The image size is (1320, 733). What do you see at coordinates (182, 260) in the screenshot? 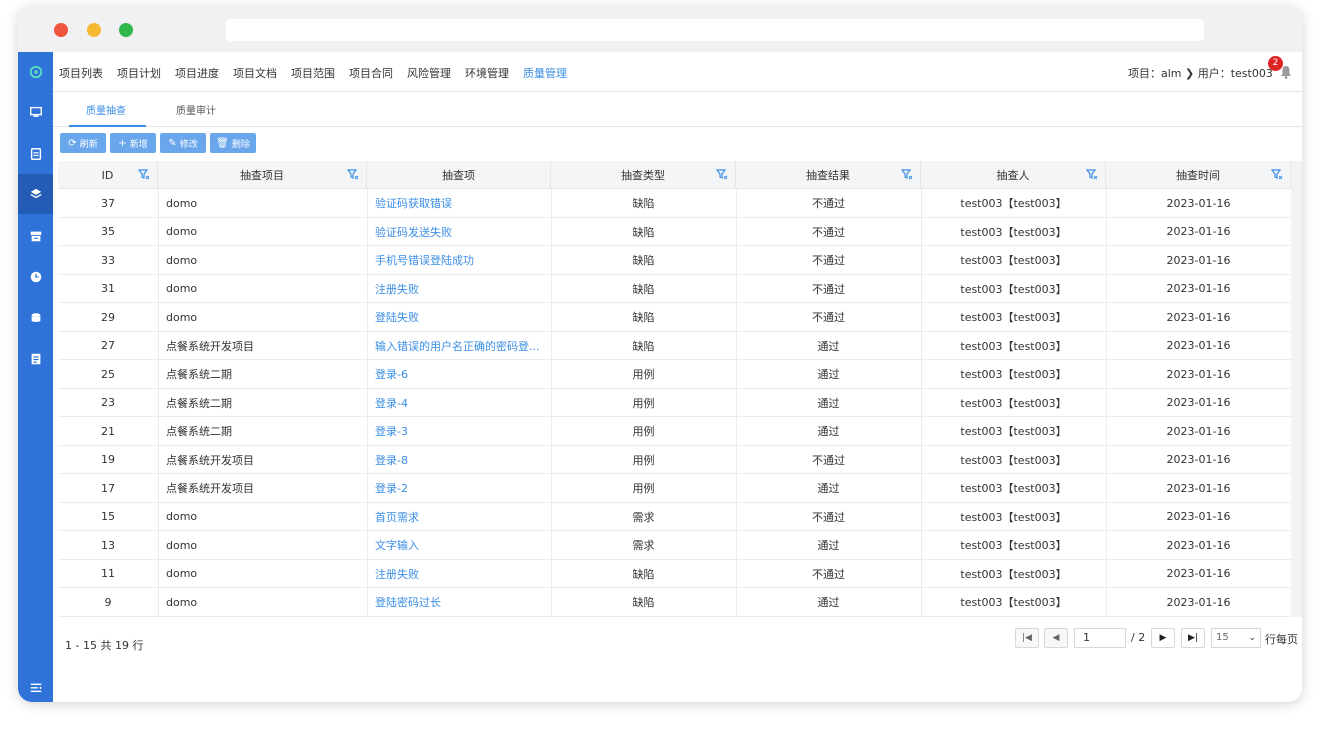
I see `cell-project: domo` at bounding box center [182, 260].